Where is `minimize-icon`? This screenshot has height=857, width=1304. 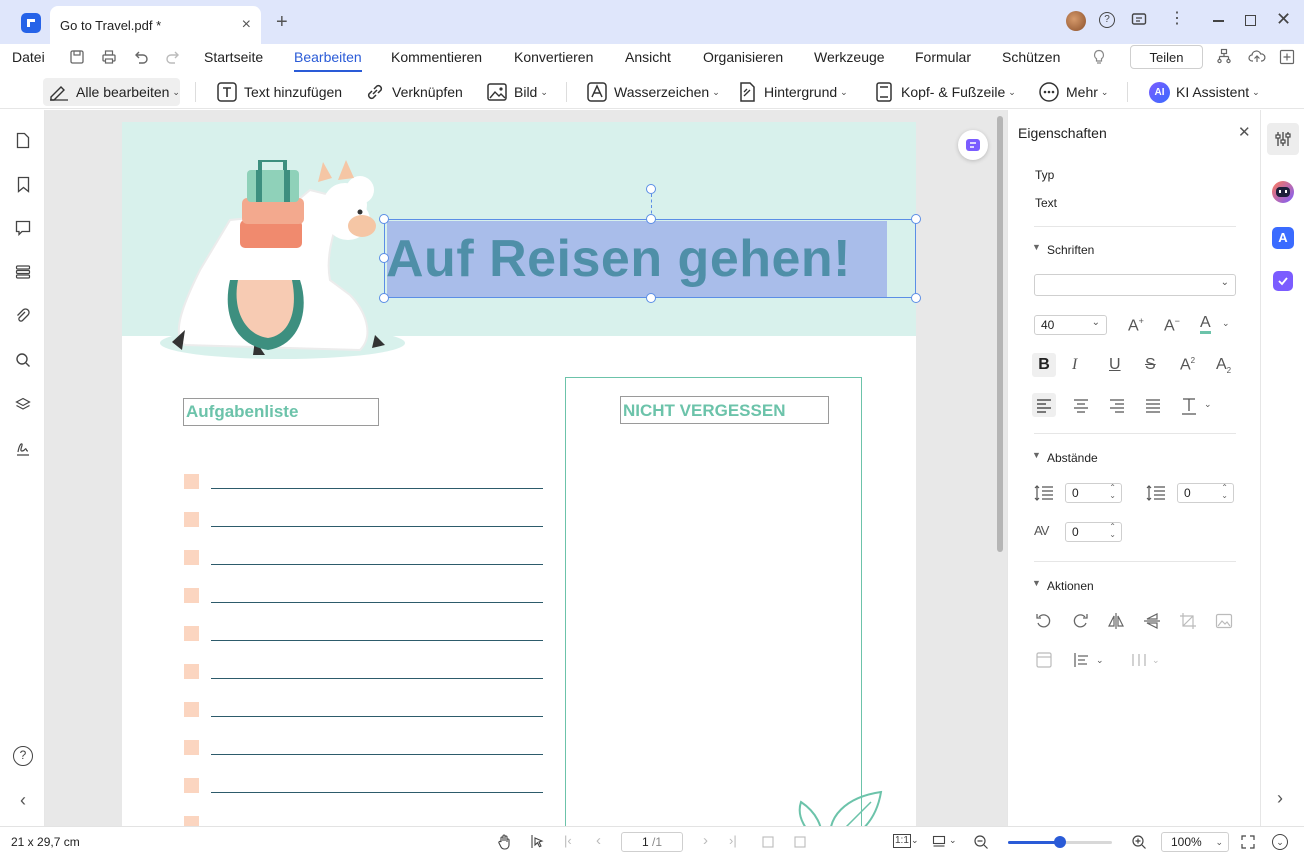
minimize-icon is located at coordinates (1218, 21).